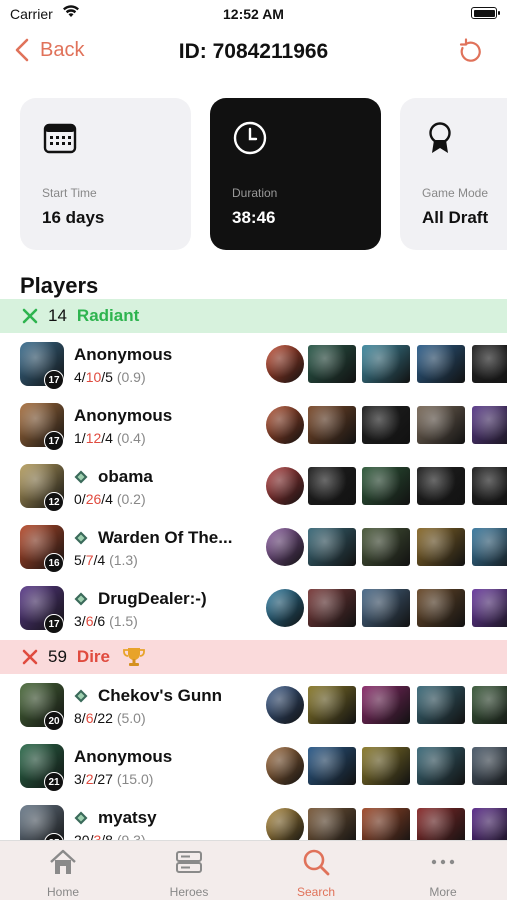  What do you see at coordinates (54, 502) in the screenshot?
I see `hero-level-badge: 12` at bounding box center [54, 502].